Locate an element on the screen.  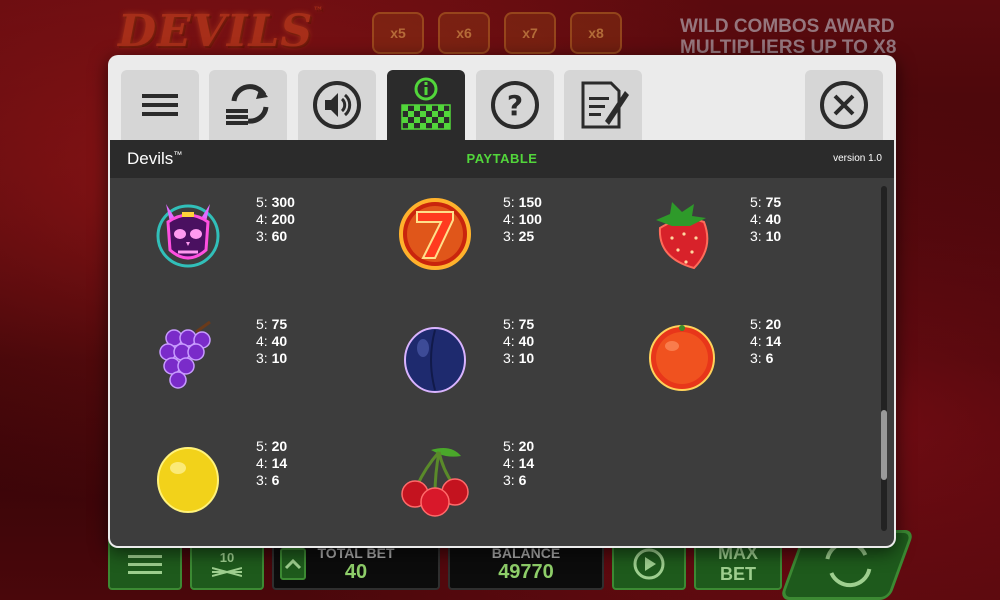
play-circle-icon is located at coordinates (649, 564).